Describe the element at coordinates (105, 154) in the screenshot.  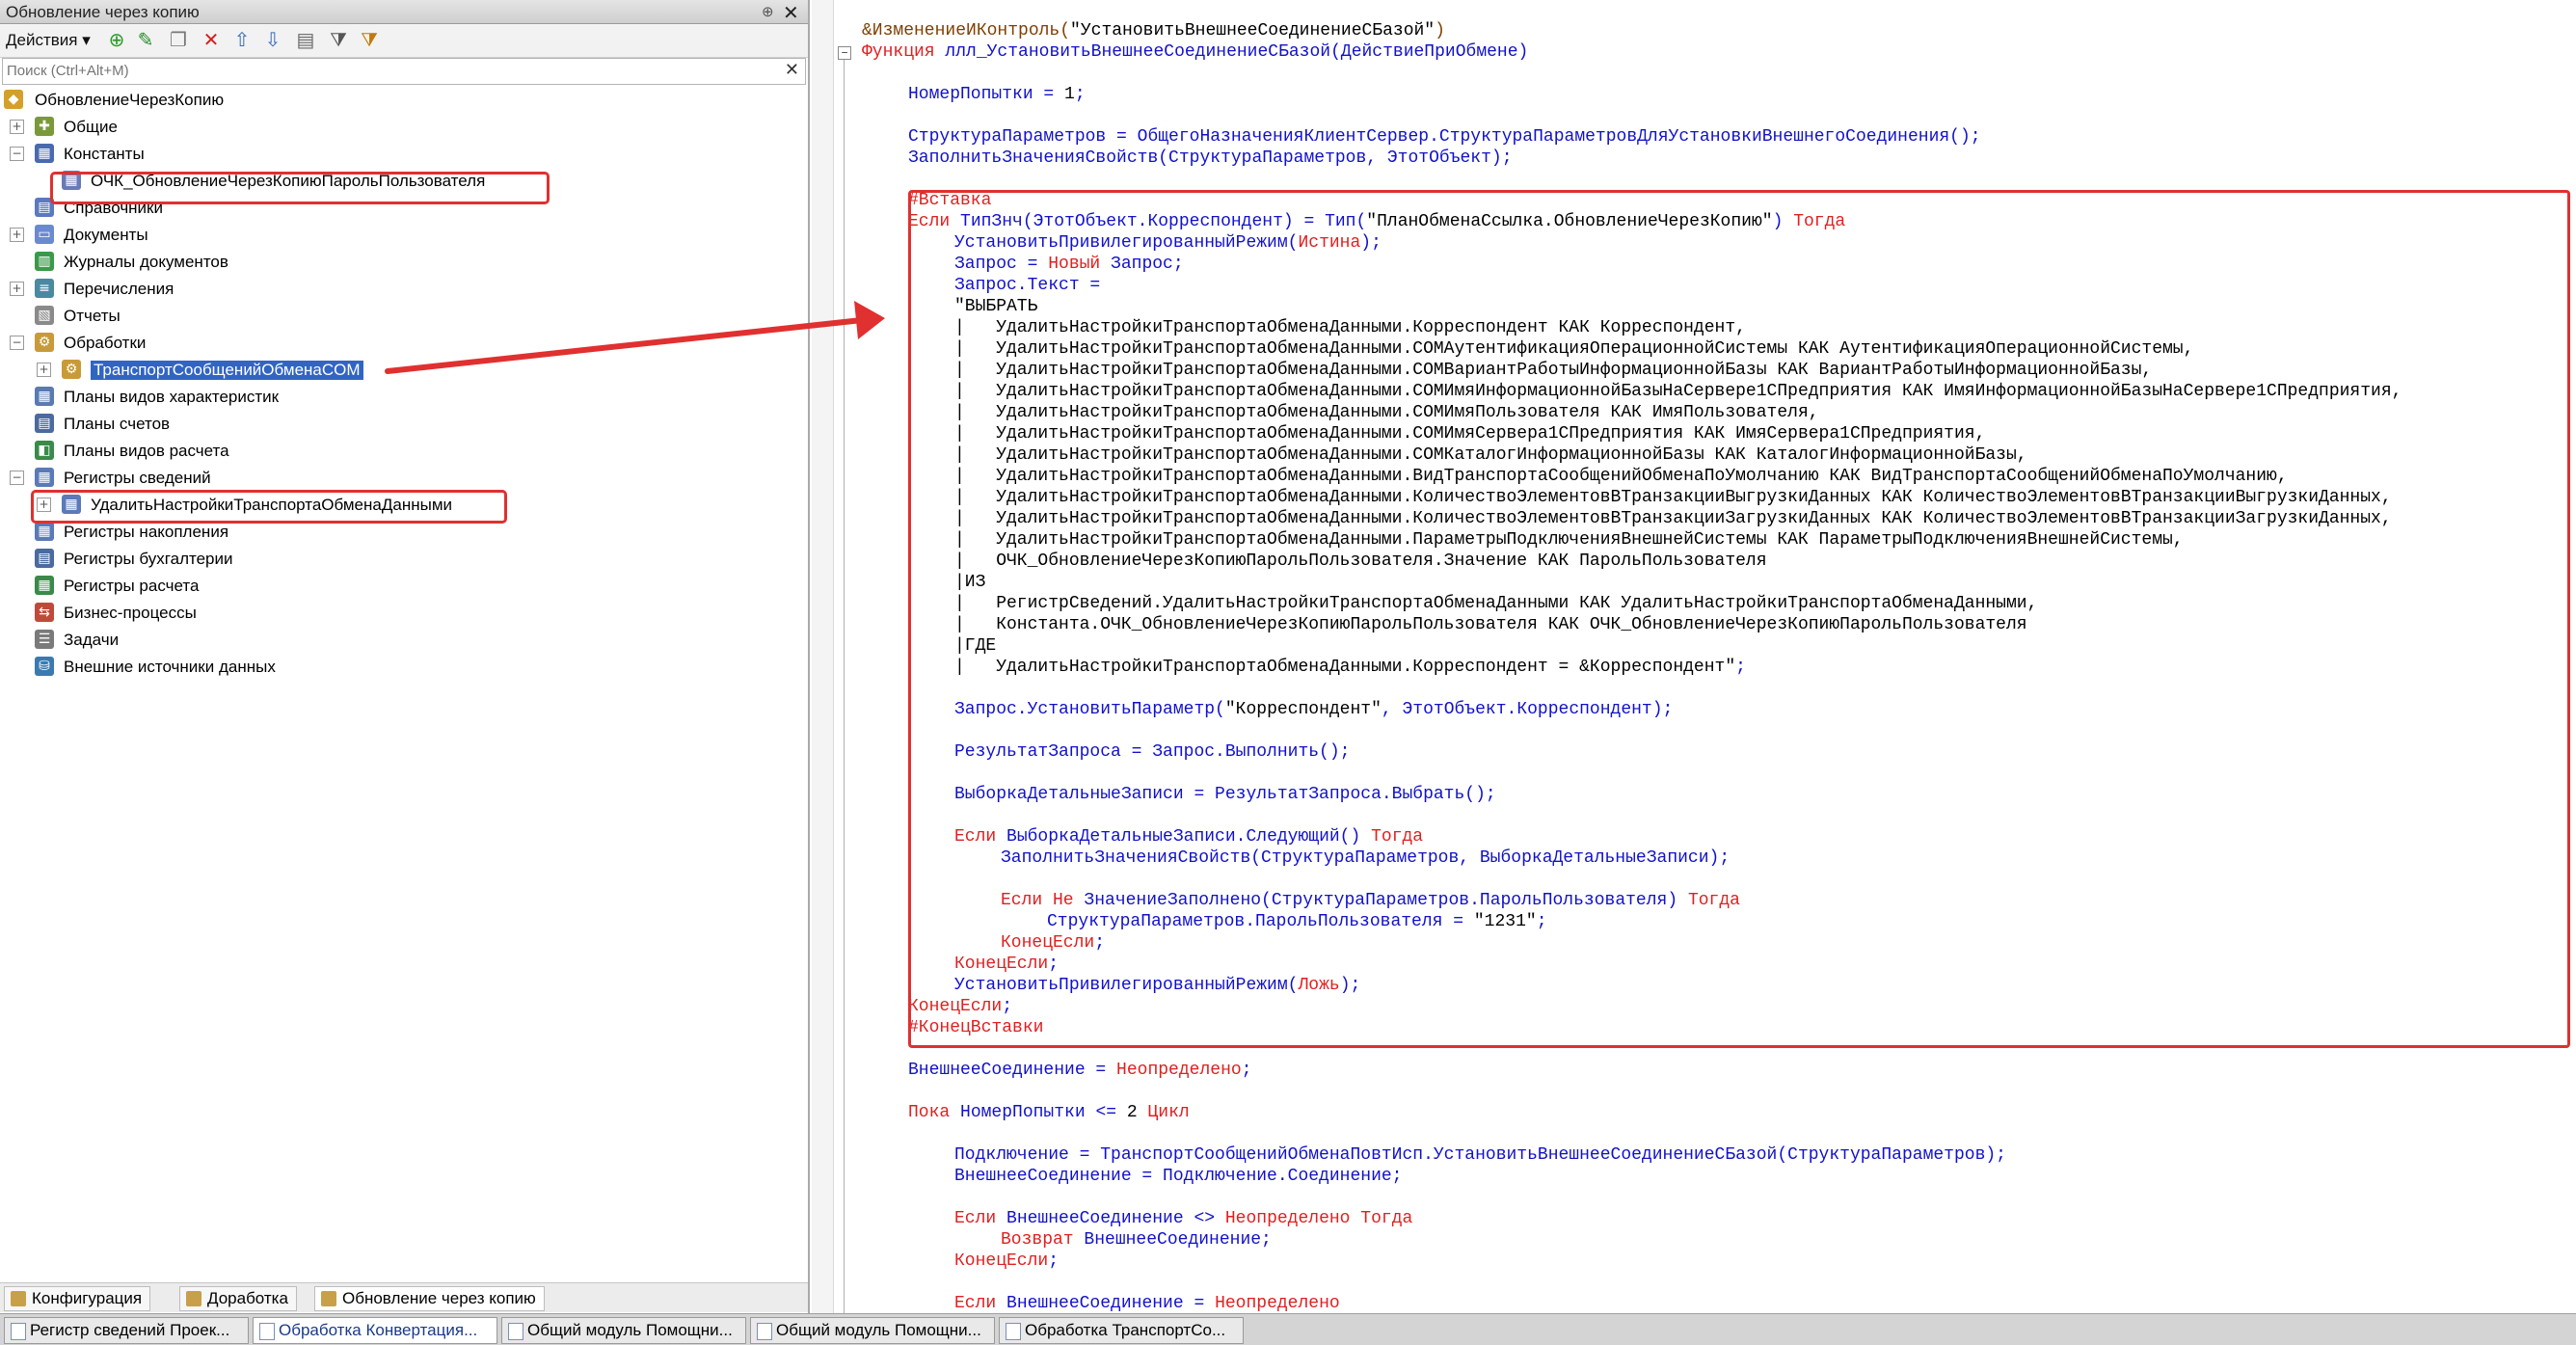
I see `tree-item-label: Константы` at that location.